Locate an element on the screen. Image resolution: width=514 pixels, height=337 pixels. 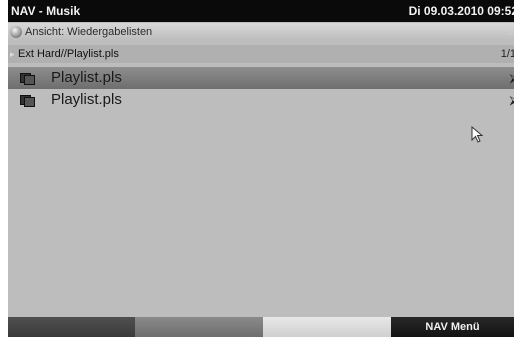
file-list: Playlist.pls ⮚ Playlist.pls ⮚ is located at coordinates (261, 89).